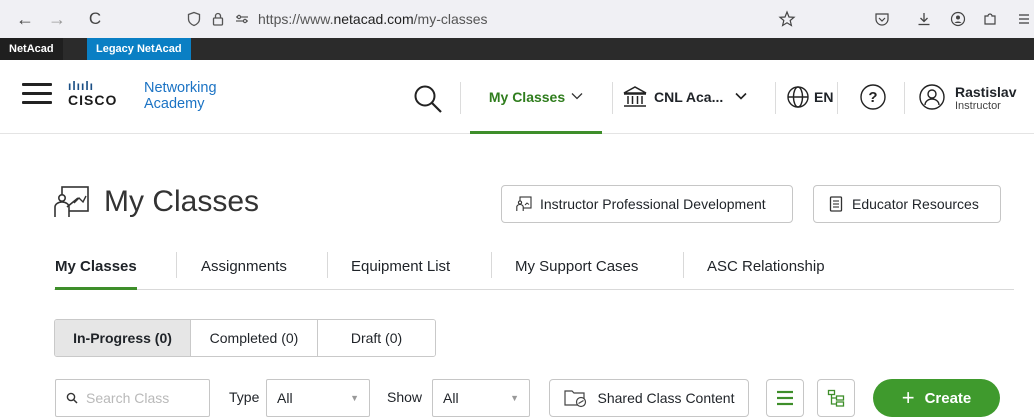 The image size is (1034, 417). I want to click on shared-folder-icon, so click(574, 399).